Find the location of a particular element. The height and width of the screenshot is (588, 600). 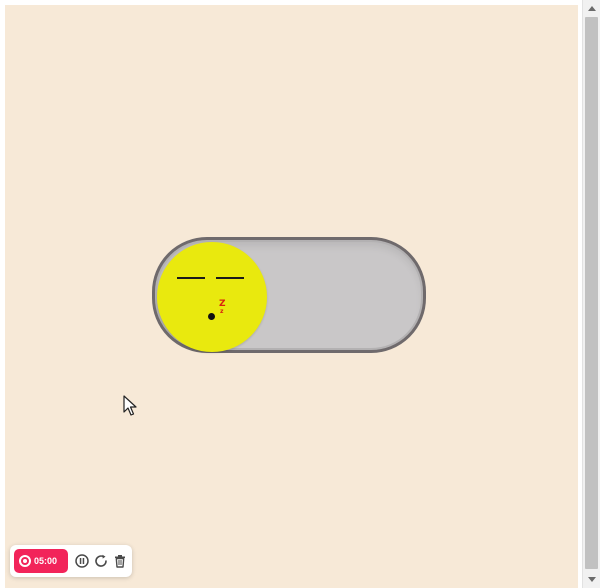

screen-recorder-toolbar: 05:00 is located at coordinates (71, 561).